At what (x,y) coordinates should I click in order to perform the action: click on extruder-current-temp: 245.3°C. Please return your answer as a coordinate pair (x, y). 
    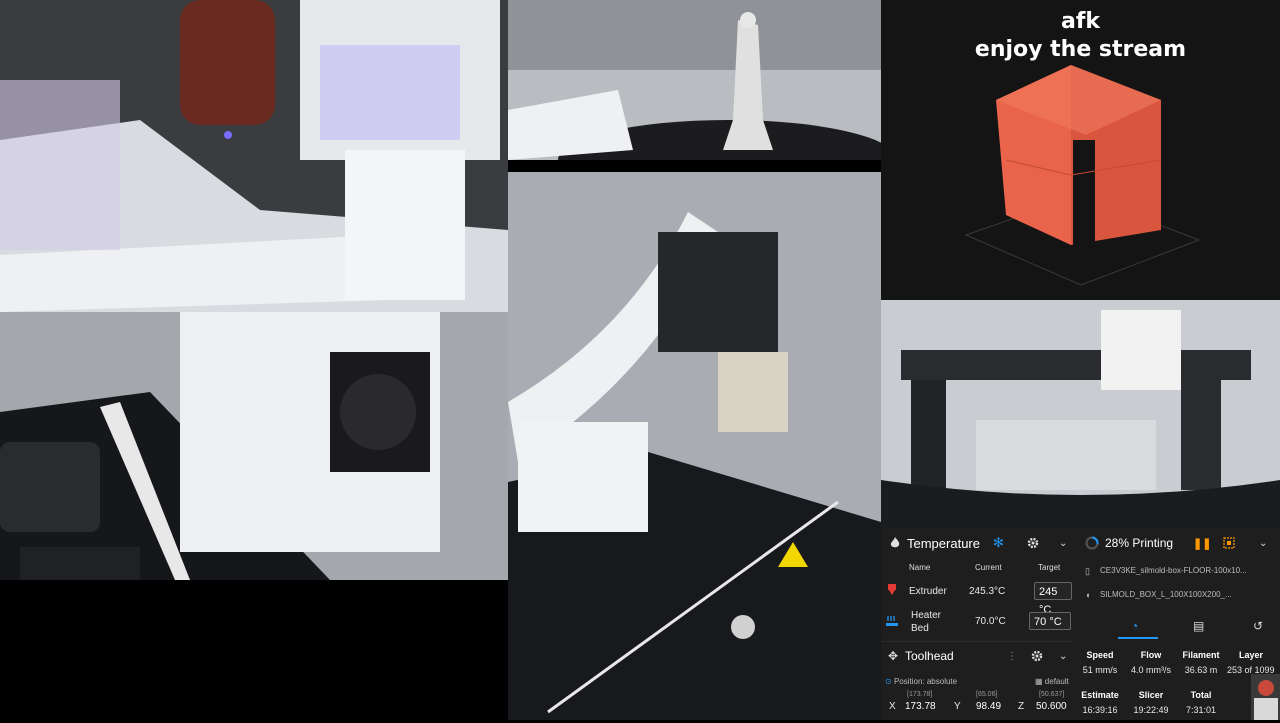
    Looking at the image, I should click on (987, 591).